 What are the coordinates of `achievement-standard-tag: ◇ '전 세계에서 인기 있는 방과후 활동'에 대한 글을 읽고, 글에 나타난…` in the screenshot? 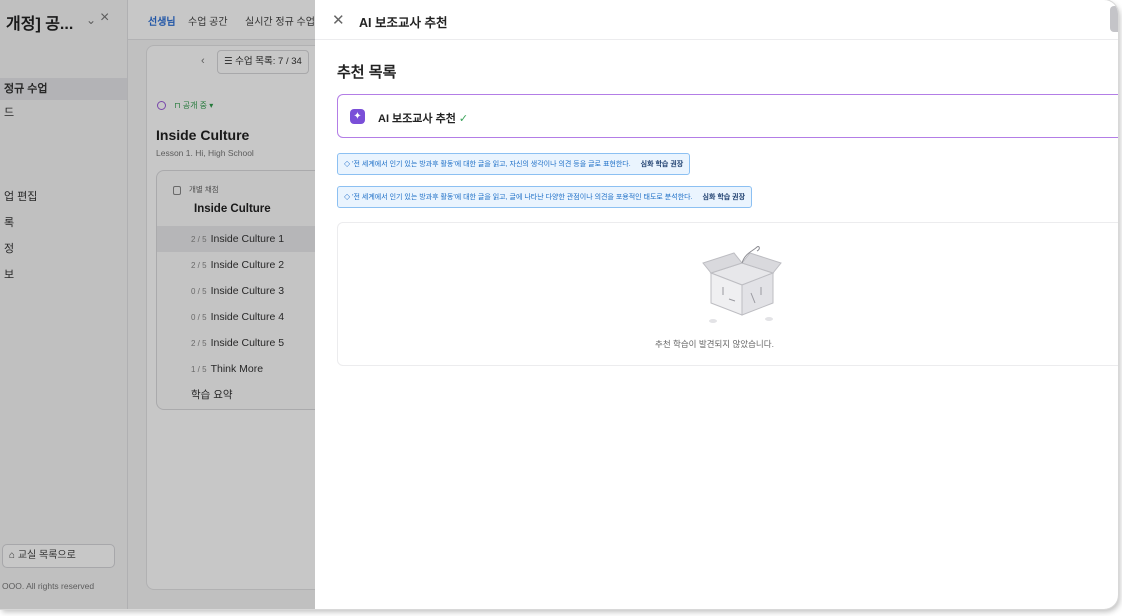 It's located at (545, 197).